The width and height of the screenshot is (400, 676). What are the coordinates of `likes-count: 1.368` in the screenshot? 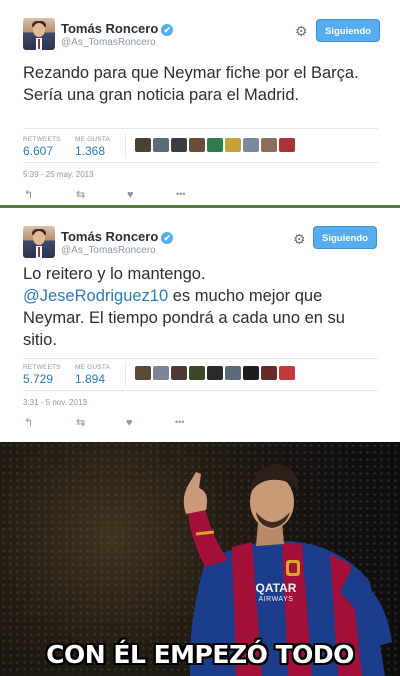 It's located at (90, 151).